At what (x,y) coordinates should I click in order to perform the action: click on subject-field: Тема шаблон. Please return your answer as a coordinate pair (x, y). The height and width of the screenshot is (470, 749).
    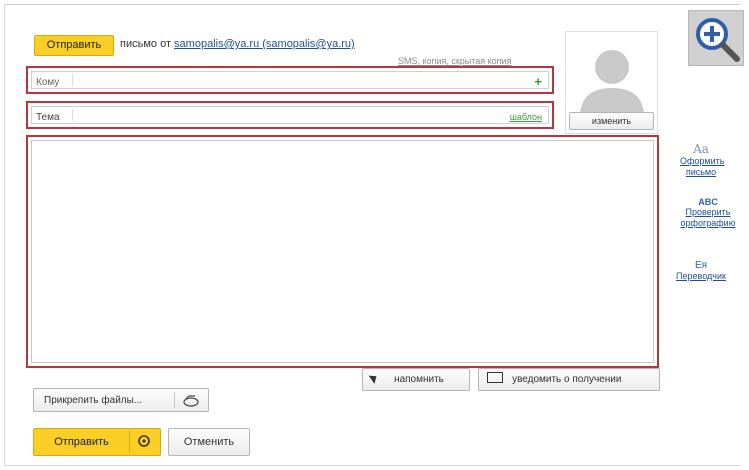
    Looking at the image, I should click on (290, 115).